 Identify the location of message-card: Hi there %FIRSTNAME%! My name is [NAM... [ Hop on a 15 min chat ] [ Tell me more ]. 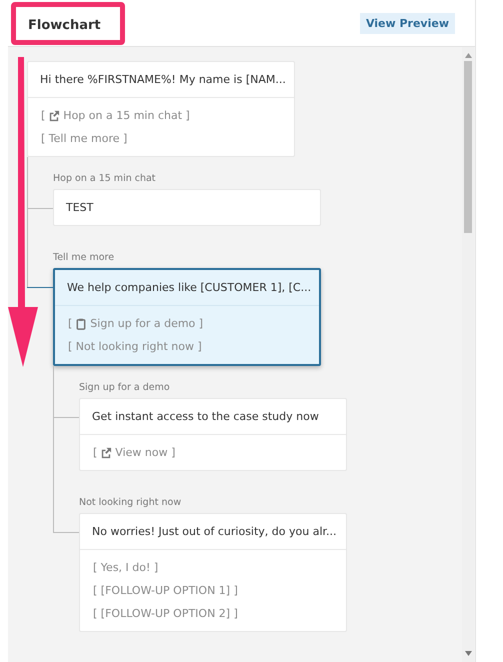
(161, 109).